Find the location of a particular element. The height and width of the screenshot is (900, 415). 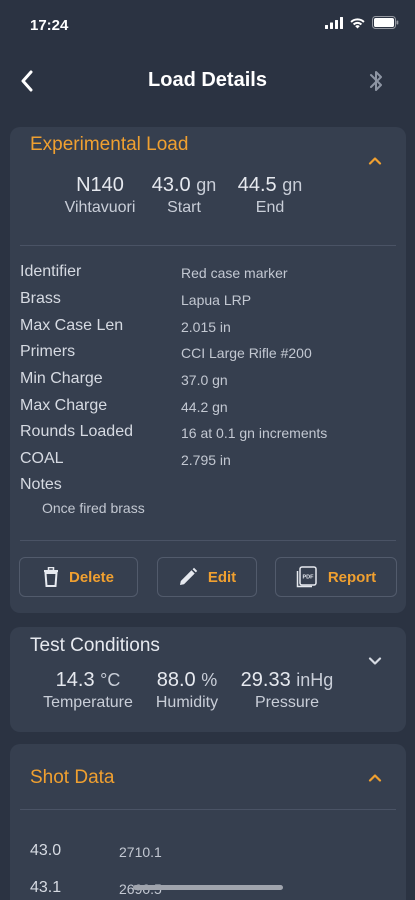

pdf-icon: PDF is located at coordinates (306, 577).